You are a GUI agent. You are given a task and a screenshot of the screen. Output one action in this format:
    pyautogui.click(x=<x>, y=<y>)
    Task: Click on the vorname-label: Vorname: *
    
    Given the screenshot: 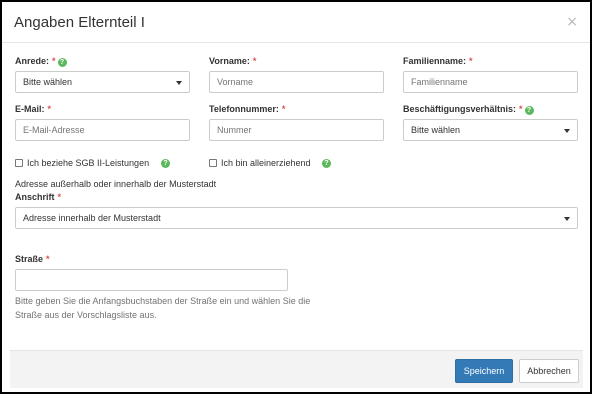 What is the action you would take?
    pyautogui.click(x=232, y=61)
    